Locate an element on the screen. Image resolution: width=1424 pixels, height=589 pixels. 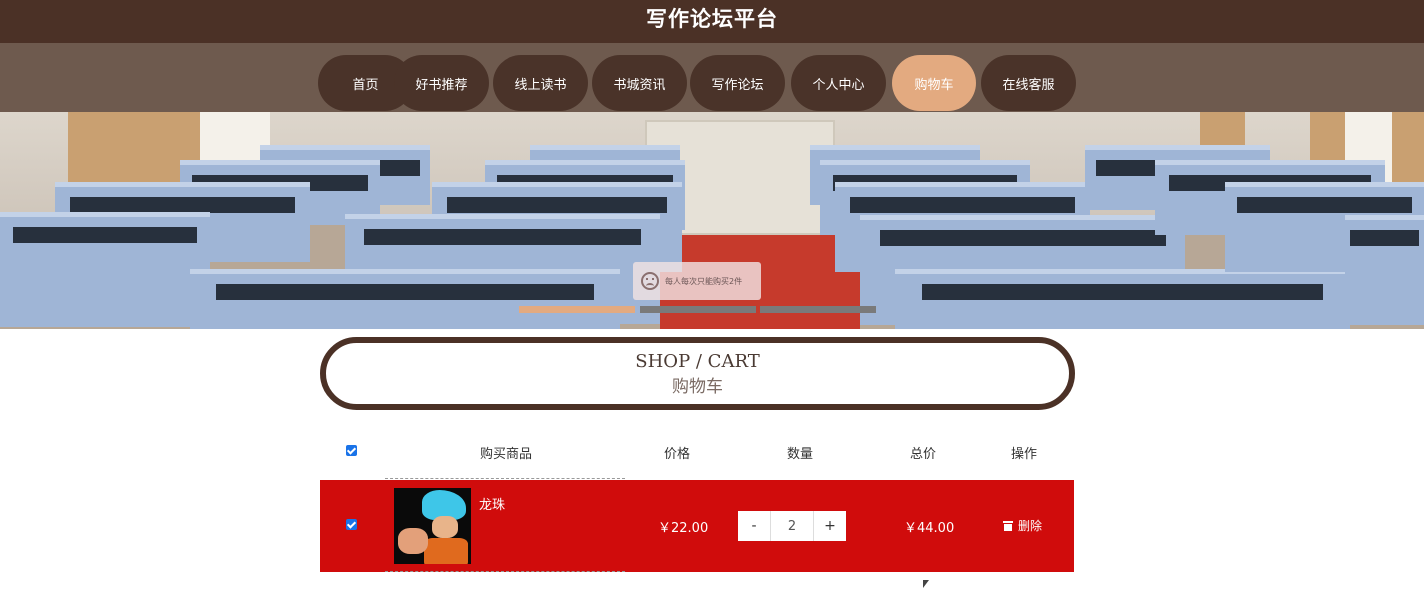
toast-message: 每人每次只能购买2件 is located at coordinates (697, 281).